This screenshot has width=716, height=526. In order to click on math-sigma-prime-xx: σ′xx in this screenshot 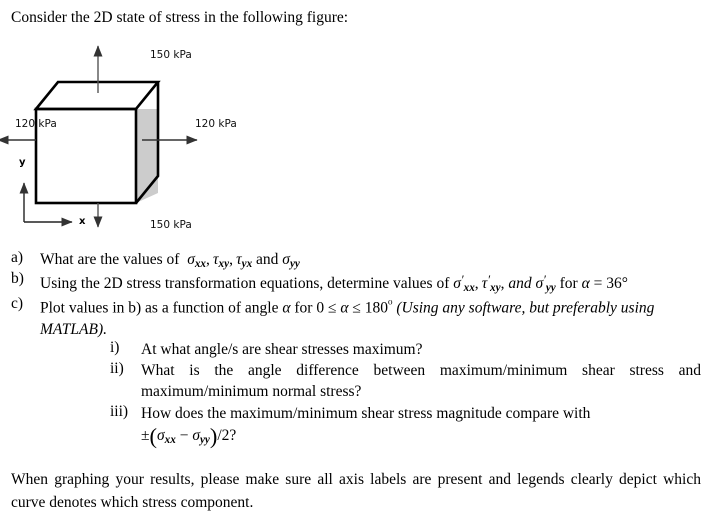, I will do `click(464, 284)`.